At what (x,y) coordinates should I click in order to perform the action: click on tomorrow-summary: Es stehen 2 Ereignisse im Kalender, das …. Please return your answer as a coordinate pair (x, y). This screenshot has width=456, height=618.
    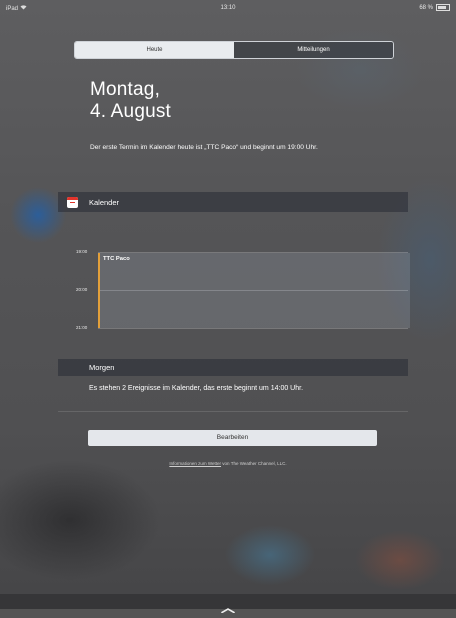
    Looking at the image, I should click on (196, 388).